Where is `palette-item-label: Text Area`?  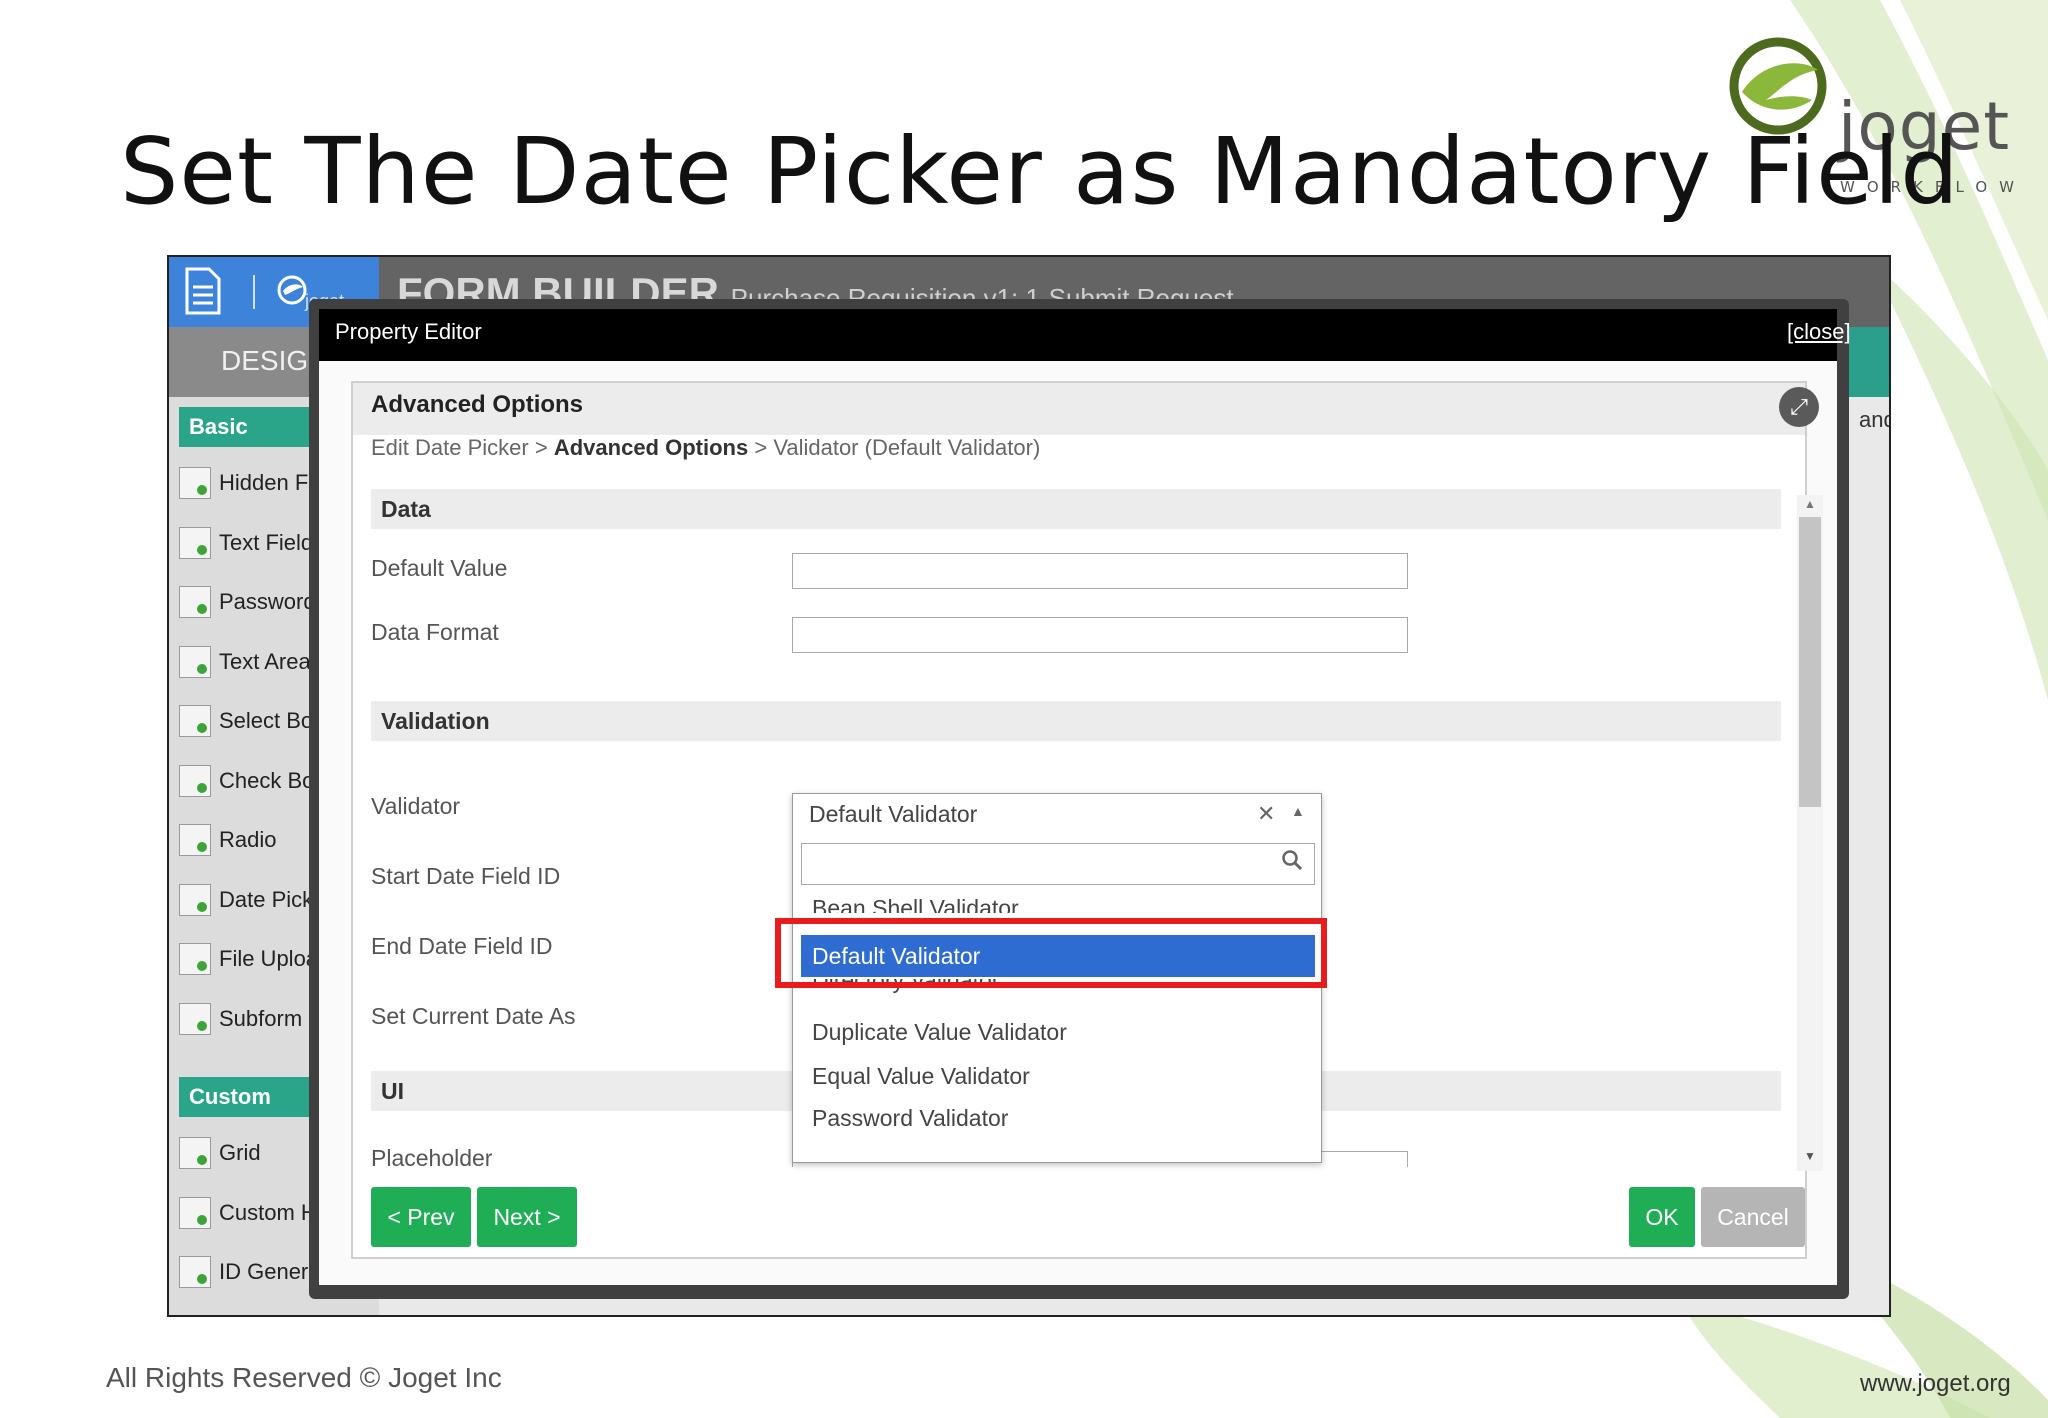 palette-item-label: Text Area is located at coordinates (265, 661).